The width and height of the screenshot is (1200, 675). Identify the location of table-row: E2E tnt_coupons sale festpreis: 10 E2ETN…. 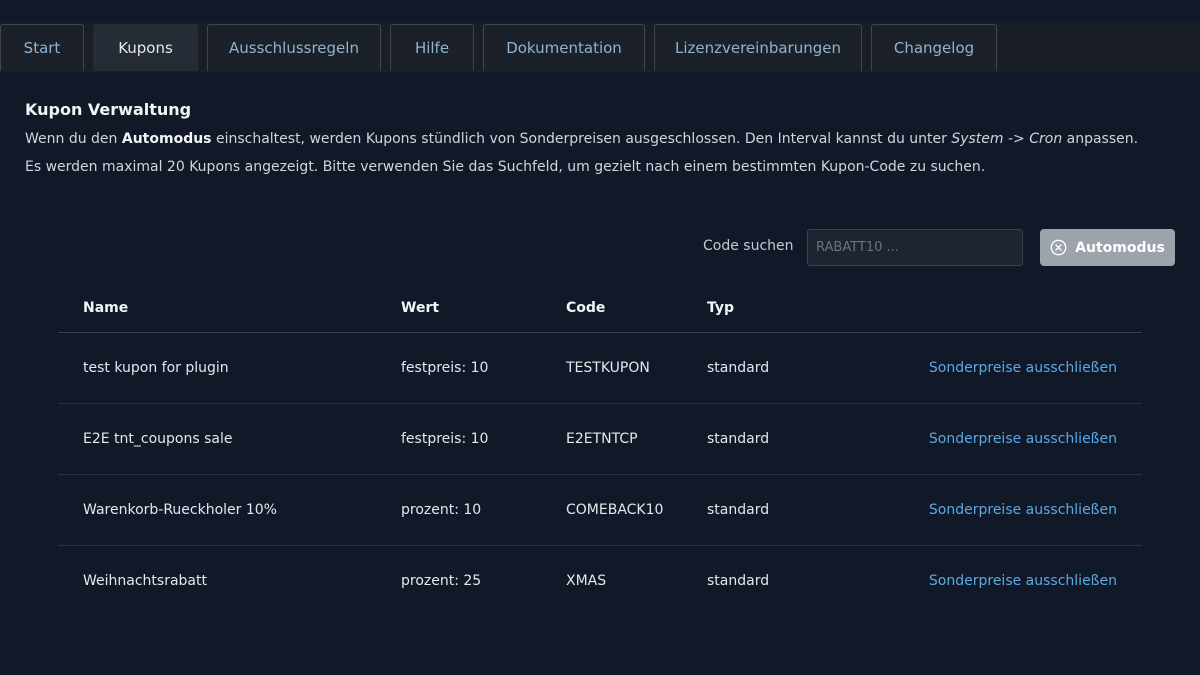
(600, 439).